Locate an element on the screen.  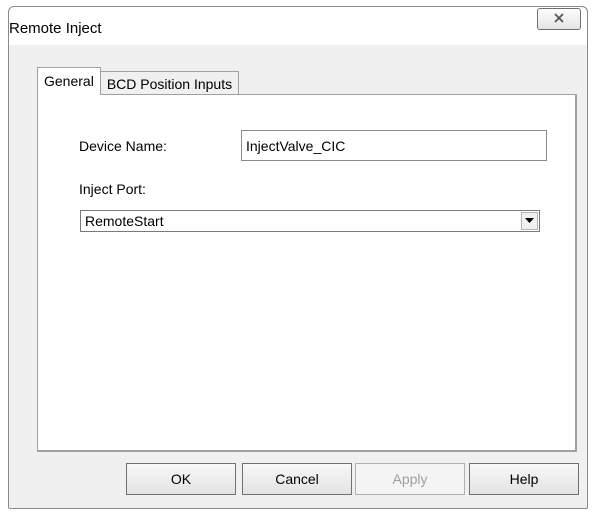
dropdown-arrow-icon is located at coordinates (529, 221).